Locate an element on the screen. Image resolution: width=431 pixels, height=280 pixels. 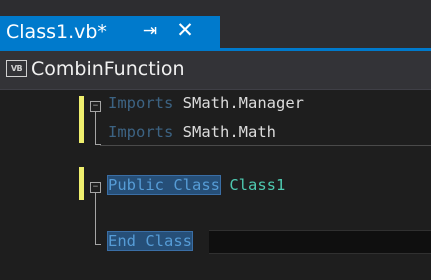
outline-separator is located at coordinates (265, 145).